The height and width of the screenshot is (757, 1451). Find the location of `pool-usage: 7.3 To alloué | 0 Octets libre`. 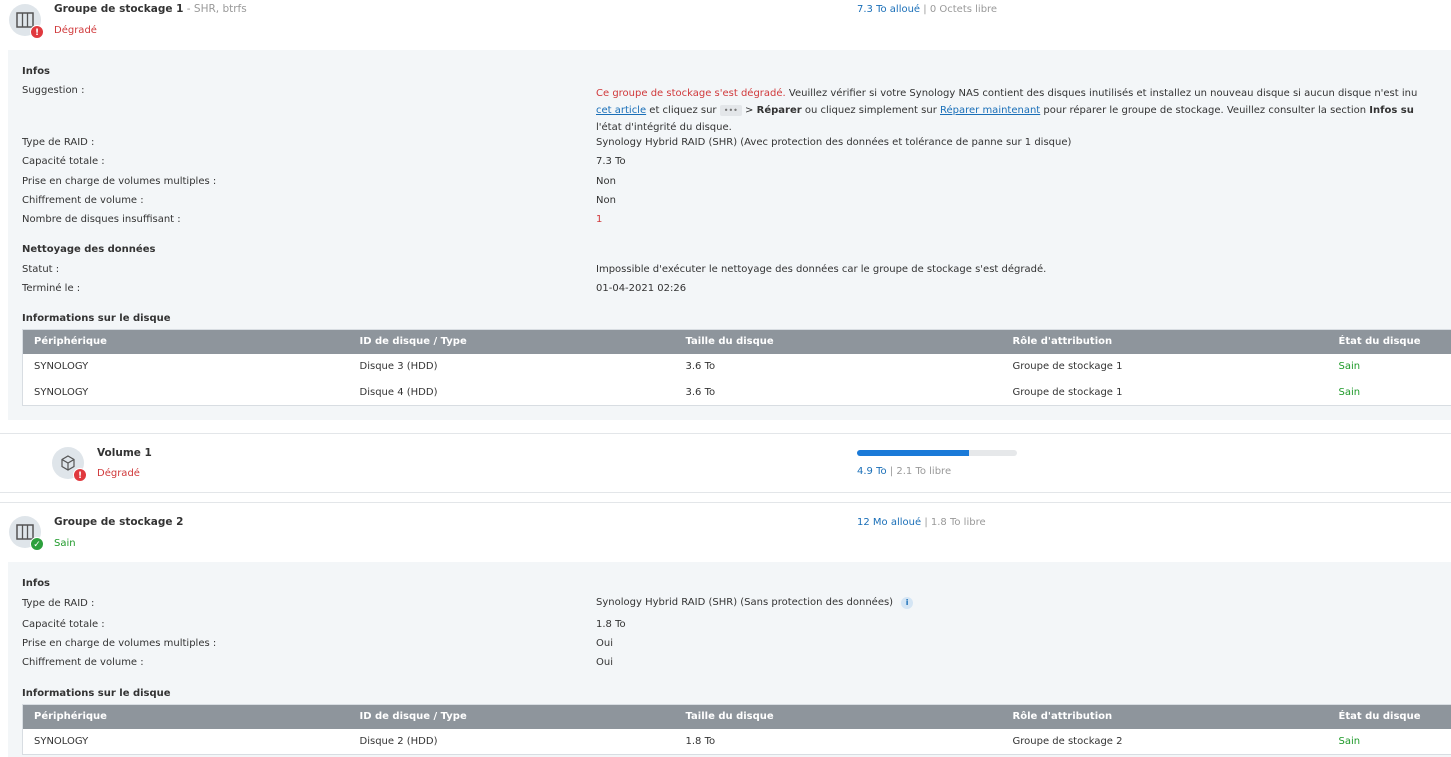

pool-usage: 7.3 To alloué | 0 Octets libre is located at coordinates (927, 9).